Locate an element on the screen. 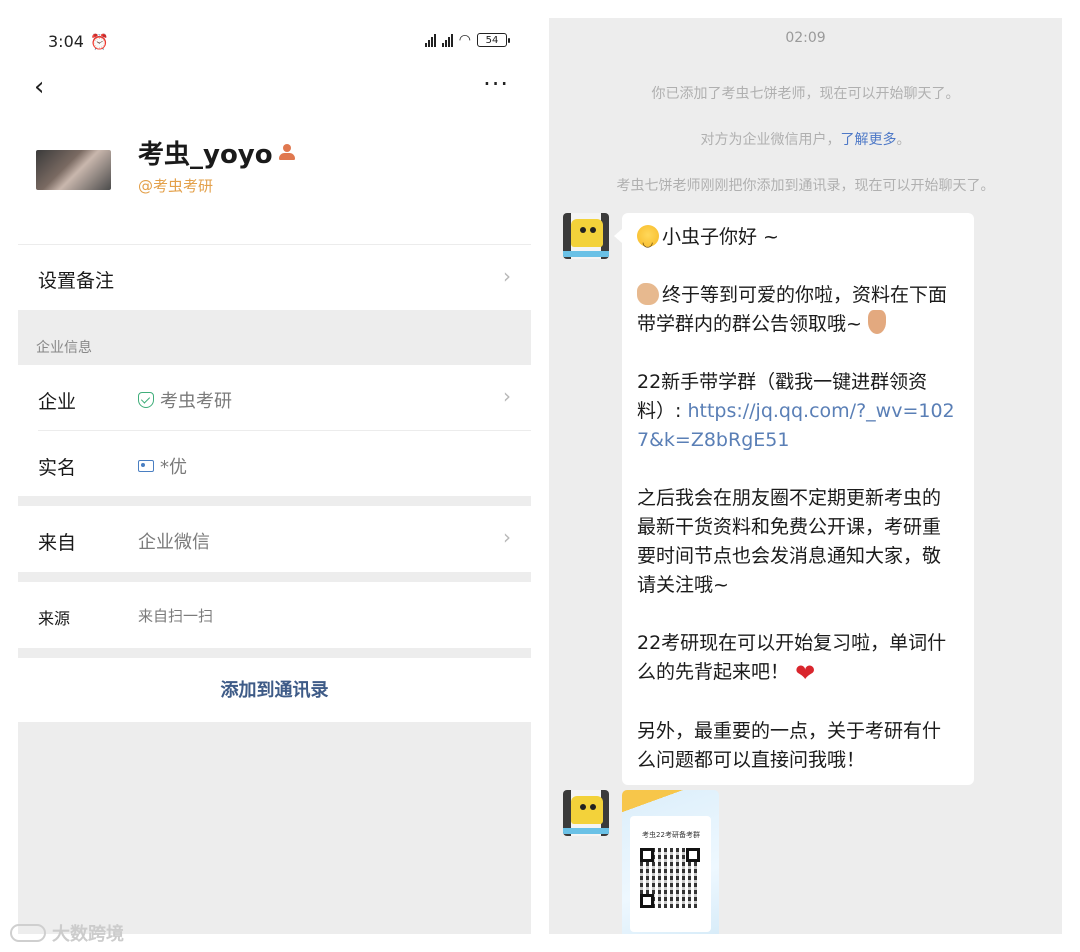  status-bar-right: ◠ 54 is located at coordinates (467, 40).